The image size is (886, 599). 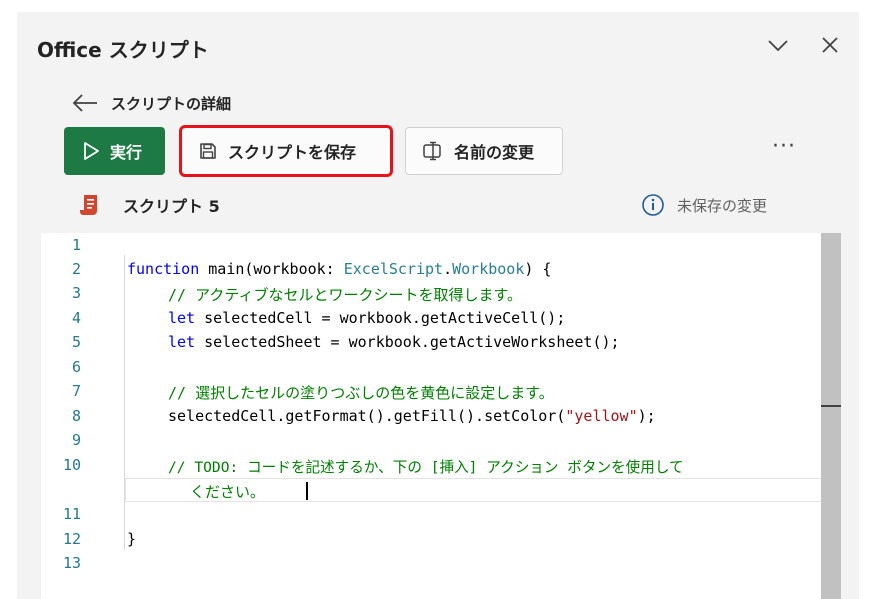 What do you see at coordinates (488, 269) in the screenshot?
I see `code-token: Workbook` at bounding box center [488, 269].